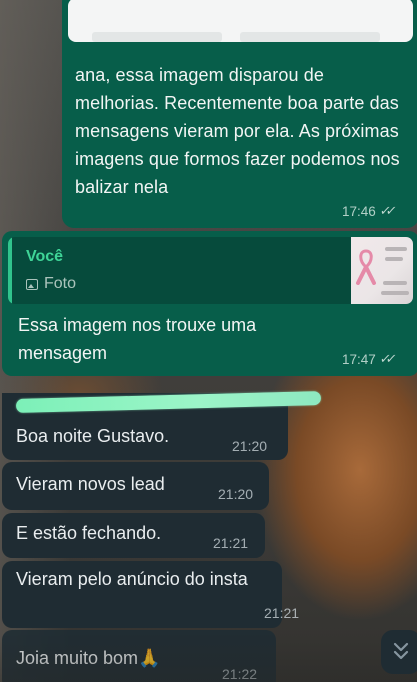 The width and height of the screenshot is (417, 682). I want to click on scroll-to-bottom-button, so click(399, 652).